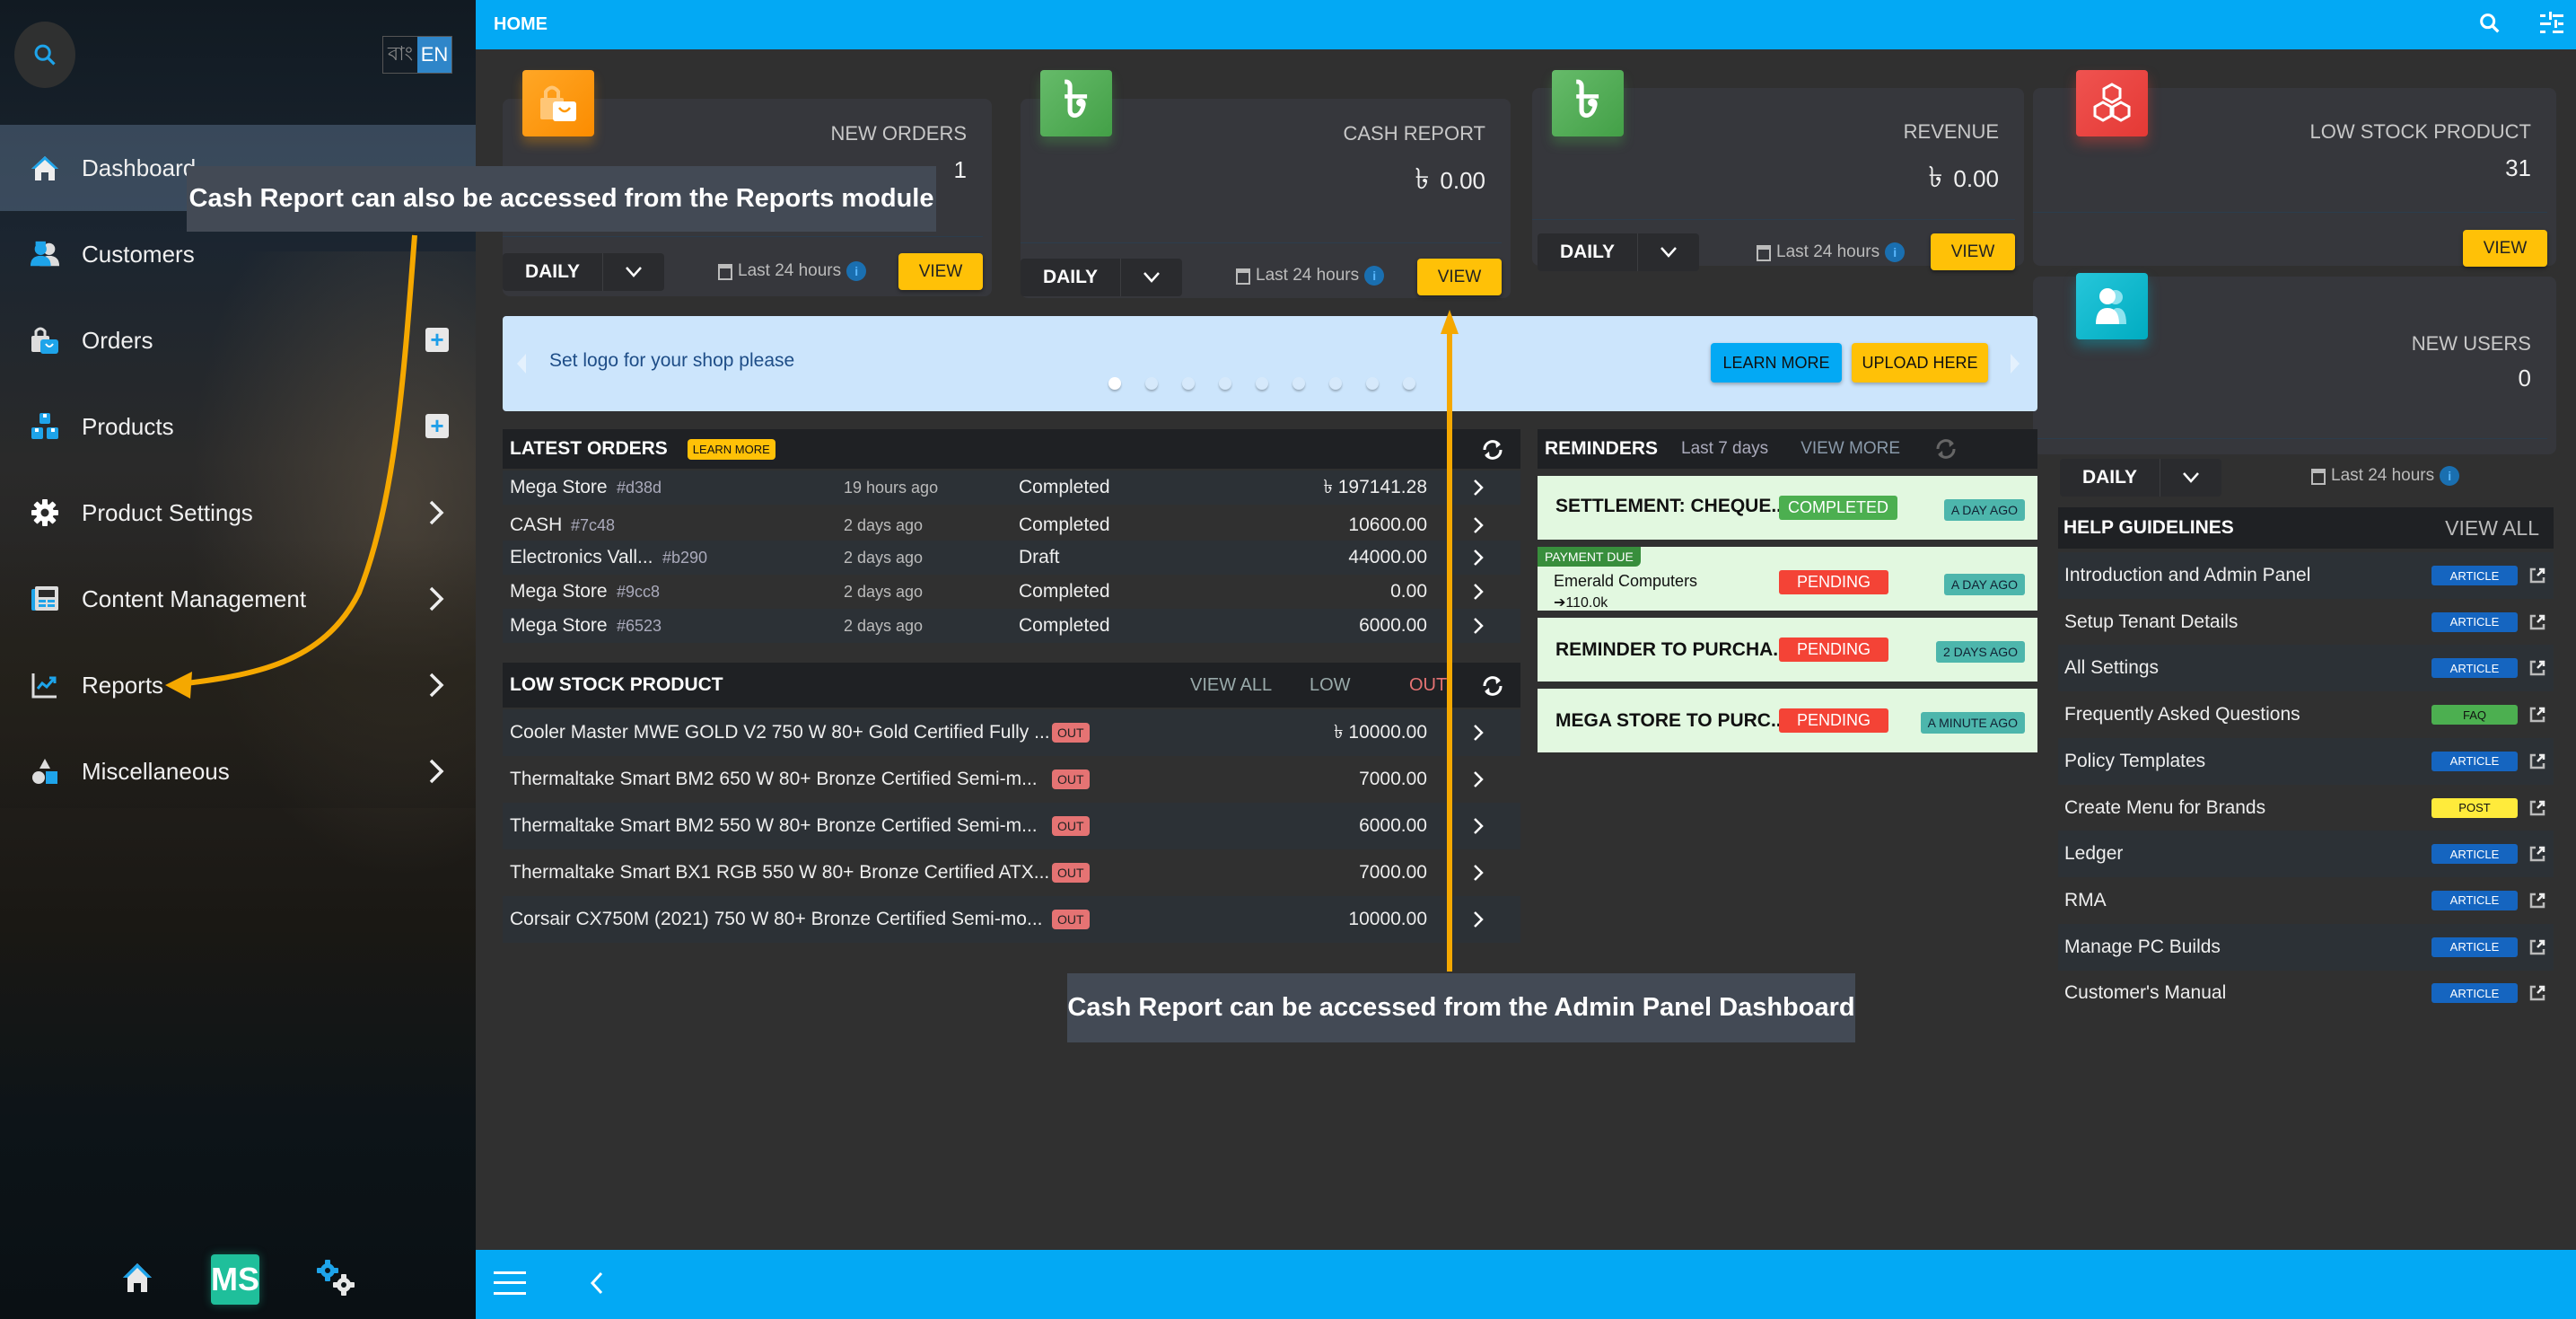  Describe the element at coordinates (596, 1283) in the screenshot. I see `chevron-left-icon` at that location.